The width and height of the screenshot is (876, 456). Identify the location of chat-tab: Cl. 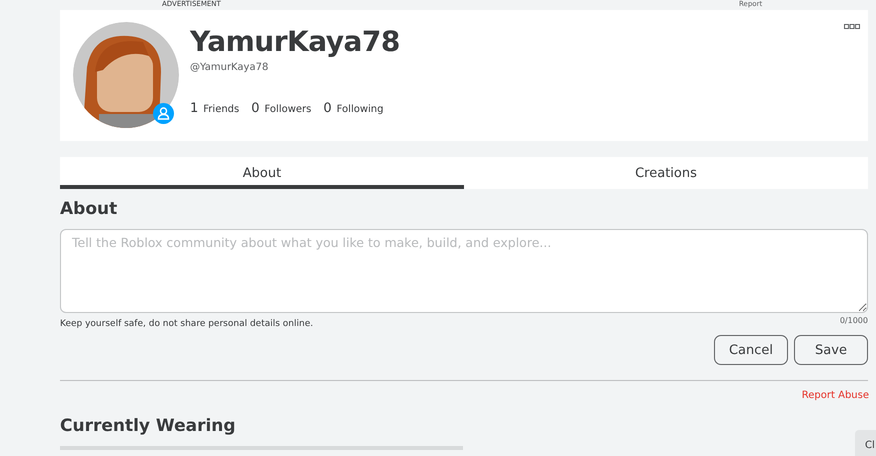
(865, 443).